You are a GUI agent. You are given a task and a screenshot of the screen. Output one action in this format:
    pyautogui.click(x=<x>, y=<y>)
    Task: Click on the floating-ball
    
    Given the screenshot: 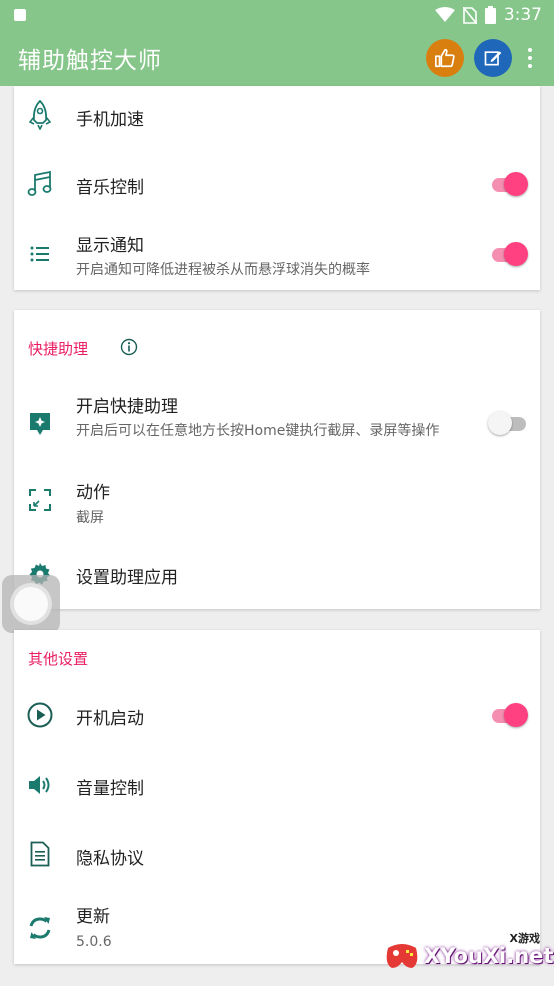 What is the action you would take?
    pyautogui.click(x=31, y=604)
    